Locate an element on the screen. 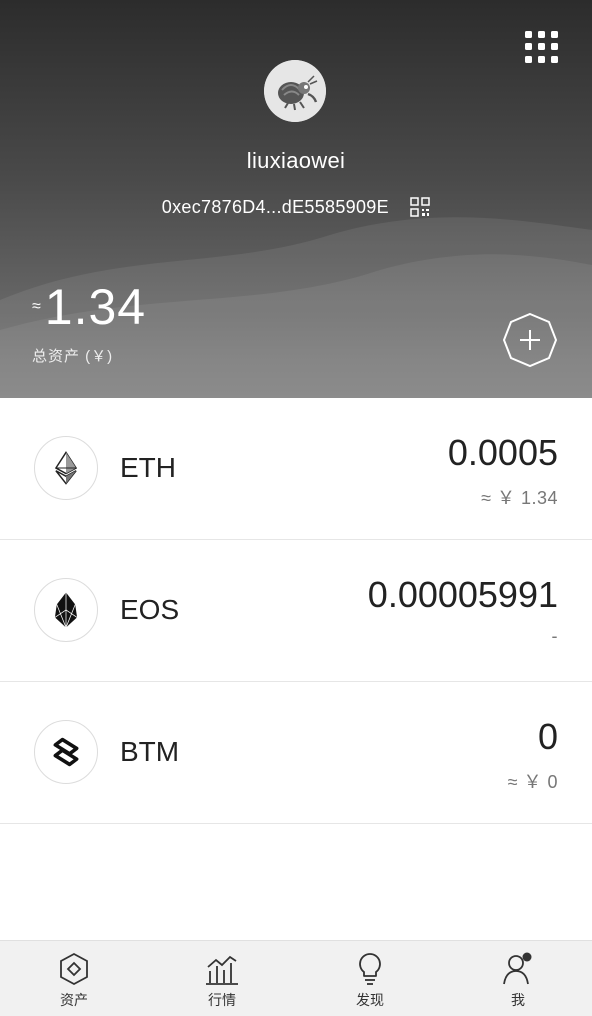 The image size is (592, 1016). coin-symbol: BTM is located at coordinates (150, 751).